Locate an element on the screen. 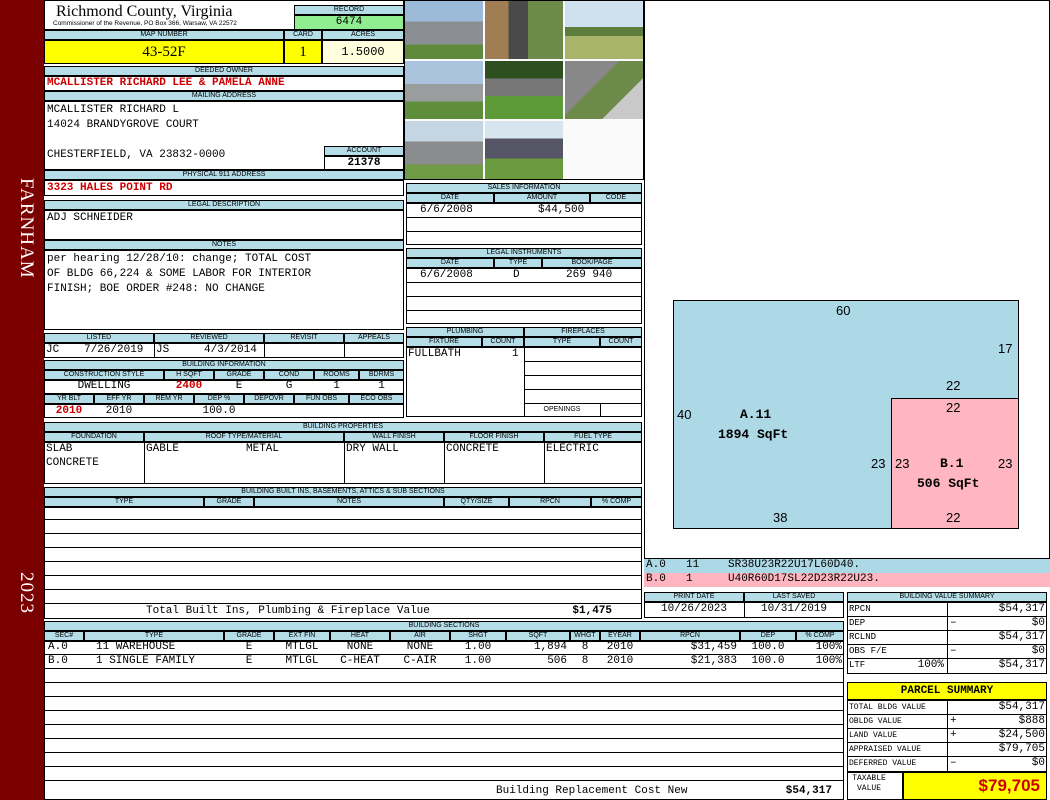 The image size is (1050, 800). col-sec-sqft: SQFT is located at coordinates (538, 636).